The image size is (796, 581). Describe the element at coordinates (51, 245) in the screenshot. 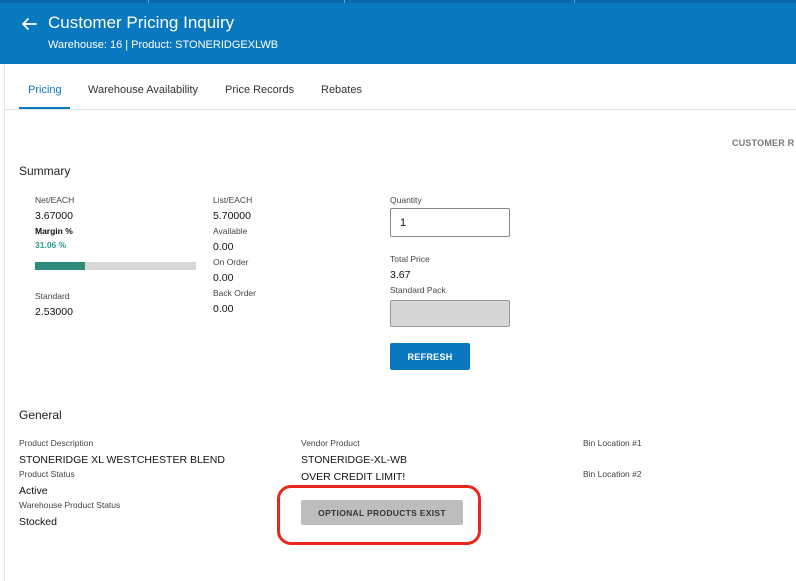

I see `margin-value: 31.06 %` at that location.